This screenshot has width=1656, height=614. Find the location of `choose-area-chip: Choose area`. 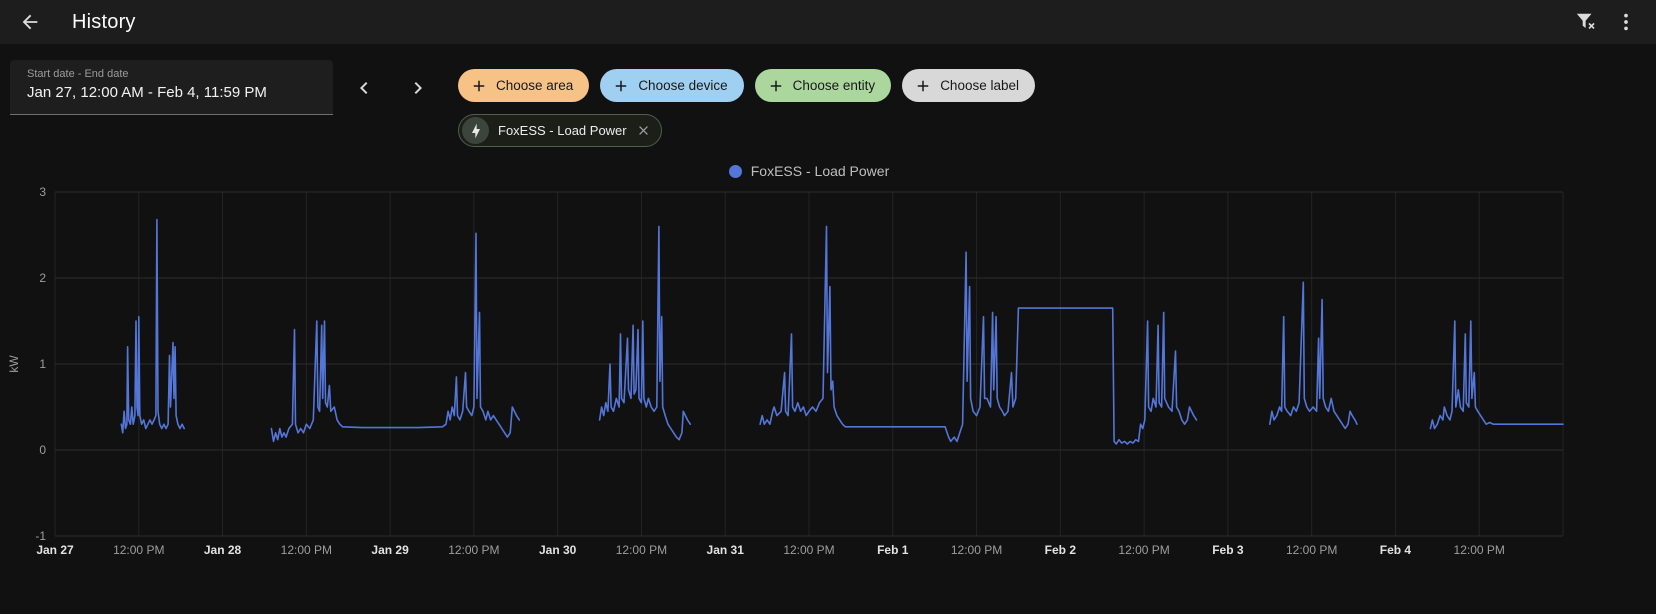

choose-area-chip: Choose area is located at coordinates (524, 85).